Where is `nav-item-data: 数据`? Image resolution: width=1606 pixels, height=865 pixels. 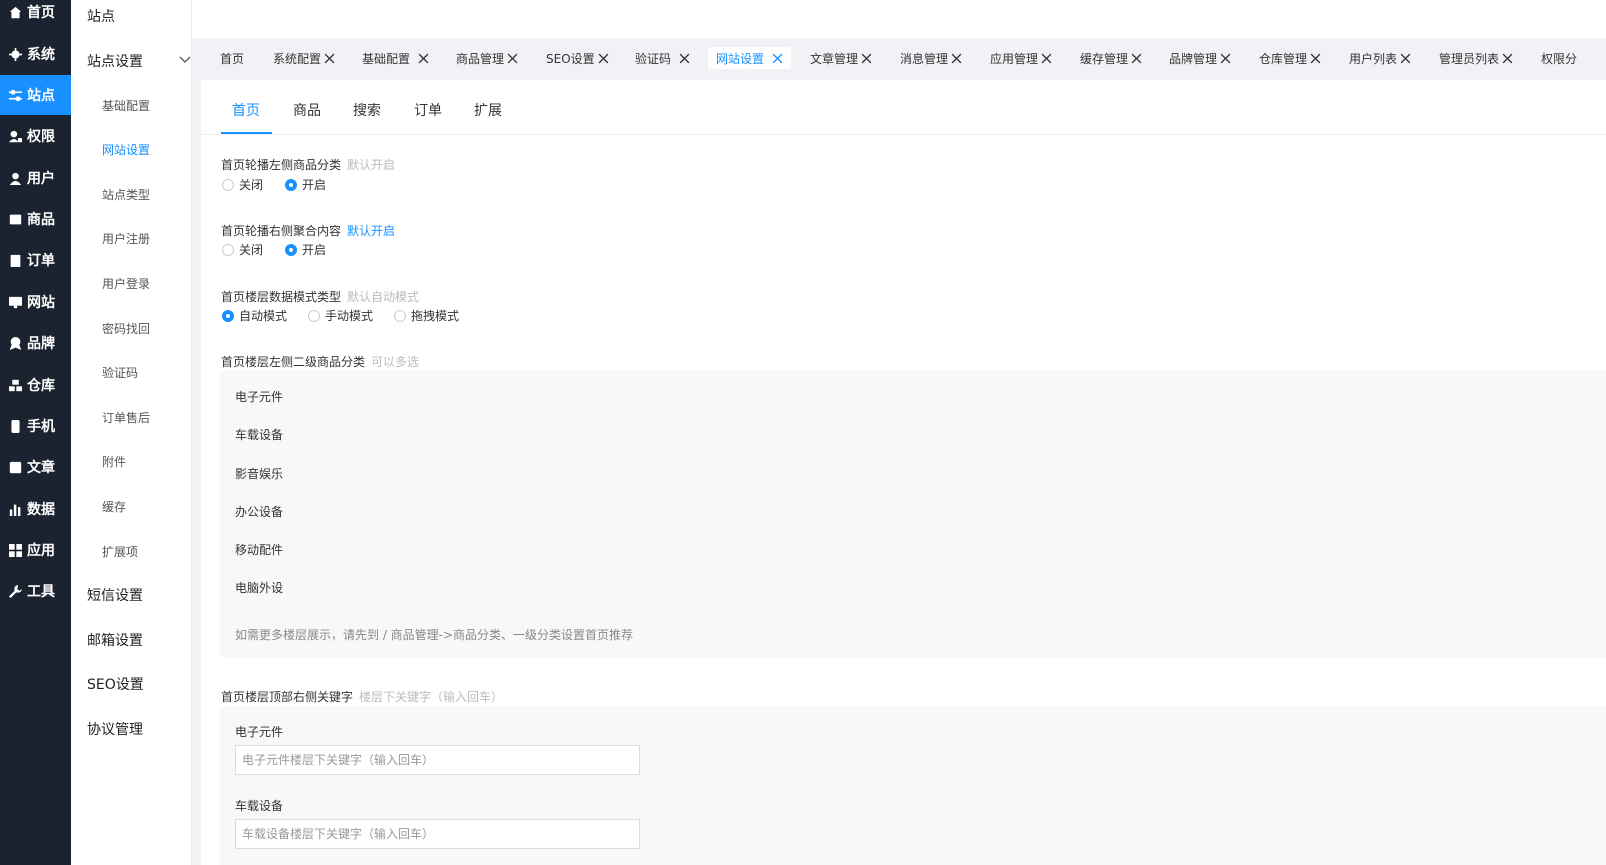 nav-item-data: 数据 is located at coordinates (35, 509).